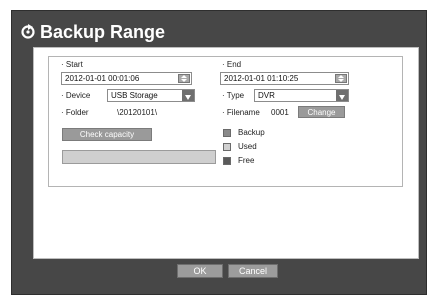 The image size is (437, 300). Describe the element at coordinates (137, 112) in the screenshot. I see `folder-value: \20120101\` at that location.